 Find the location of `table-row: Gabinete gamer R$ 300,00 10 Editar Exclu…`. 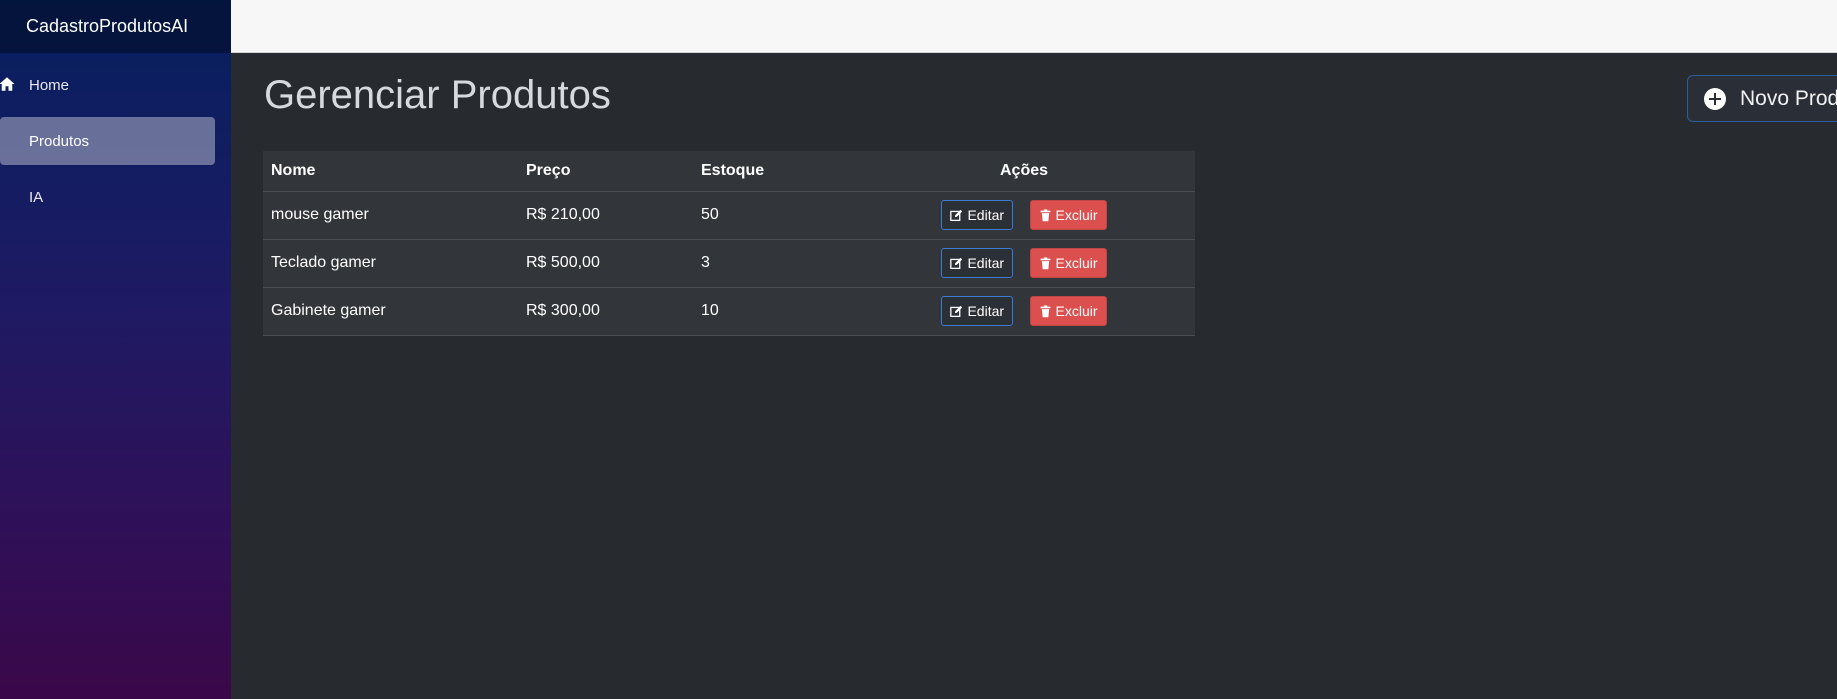

table-row: Gabinete gamer R$ 300,00 10 Editar Exclu… is located at coordinates (729, 311).